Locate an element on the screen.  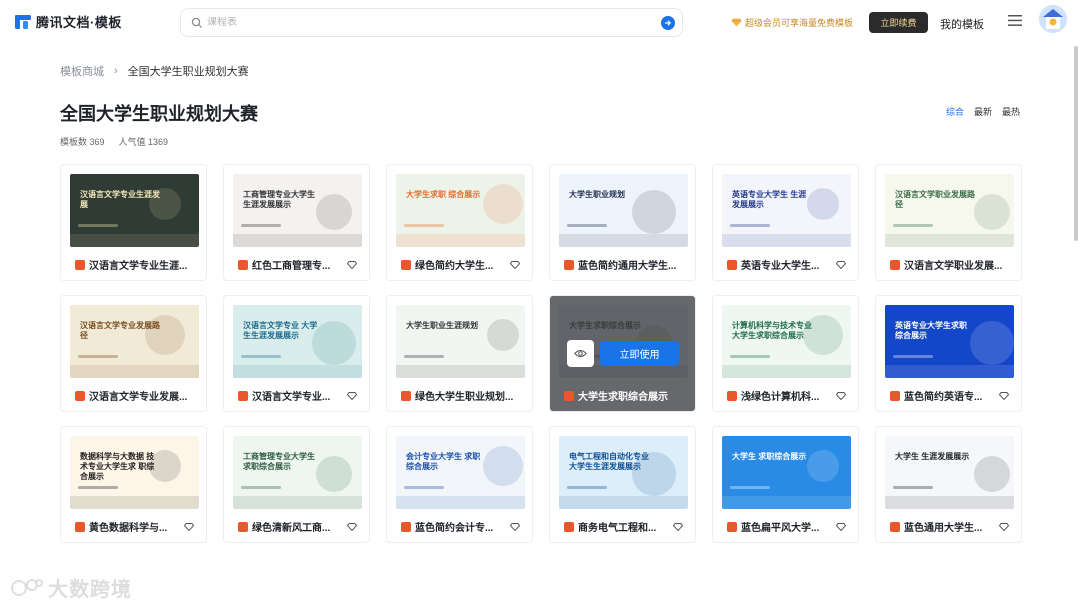
template-card: 大学生求职综合展示大学生求职综合展示立即使用 is located at coordinates (622, 353).